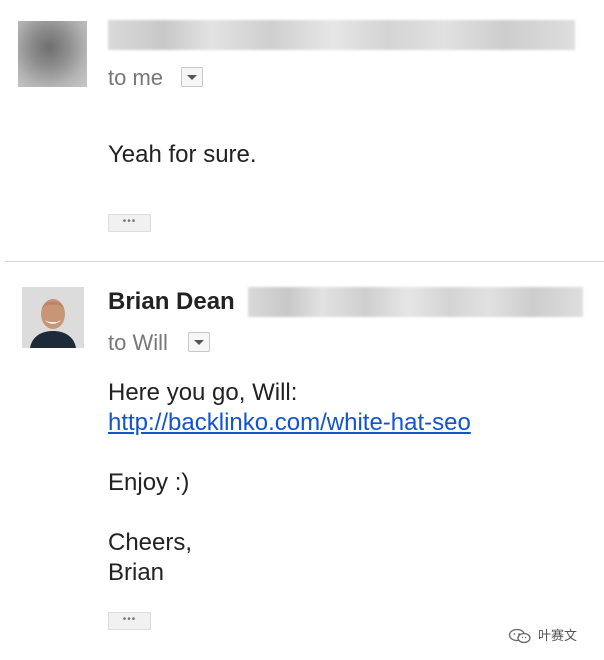 The width and height of the screenshot is (604, 660). What do you see at coordinates (558, 635) in the screenshot?
I see `watermark-label: 叶赛文` at bounding box center [558, 635].